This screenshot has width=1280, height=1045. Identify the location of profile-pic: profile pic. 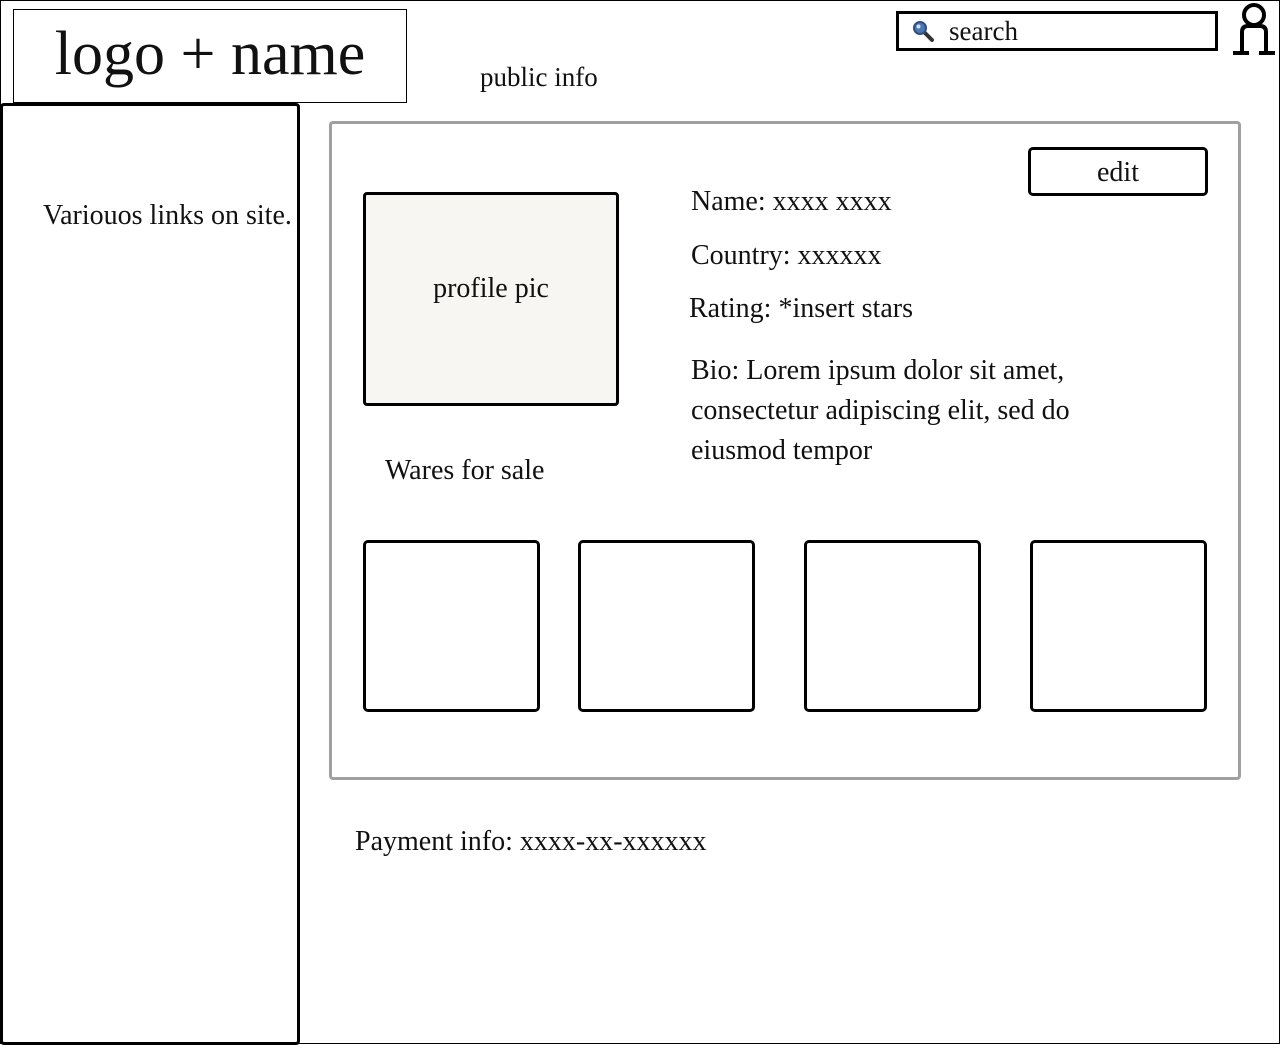
(491, 299).